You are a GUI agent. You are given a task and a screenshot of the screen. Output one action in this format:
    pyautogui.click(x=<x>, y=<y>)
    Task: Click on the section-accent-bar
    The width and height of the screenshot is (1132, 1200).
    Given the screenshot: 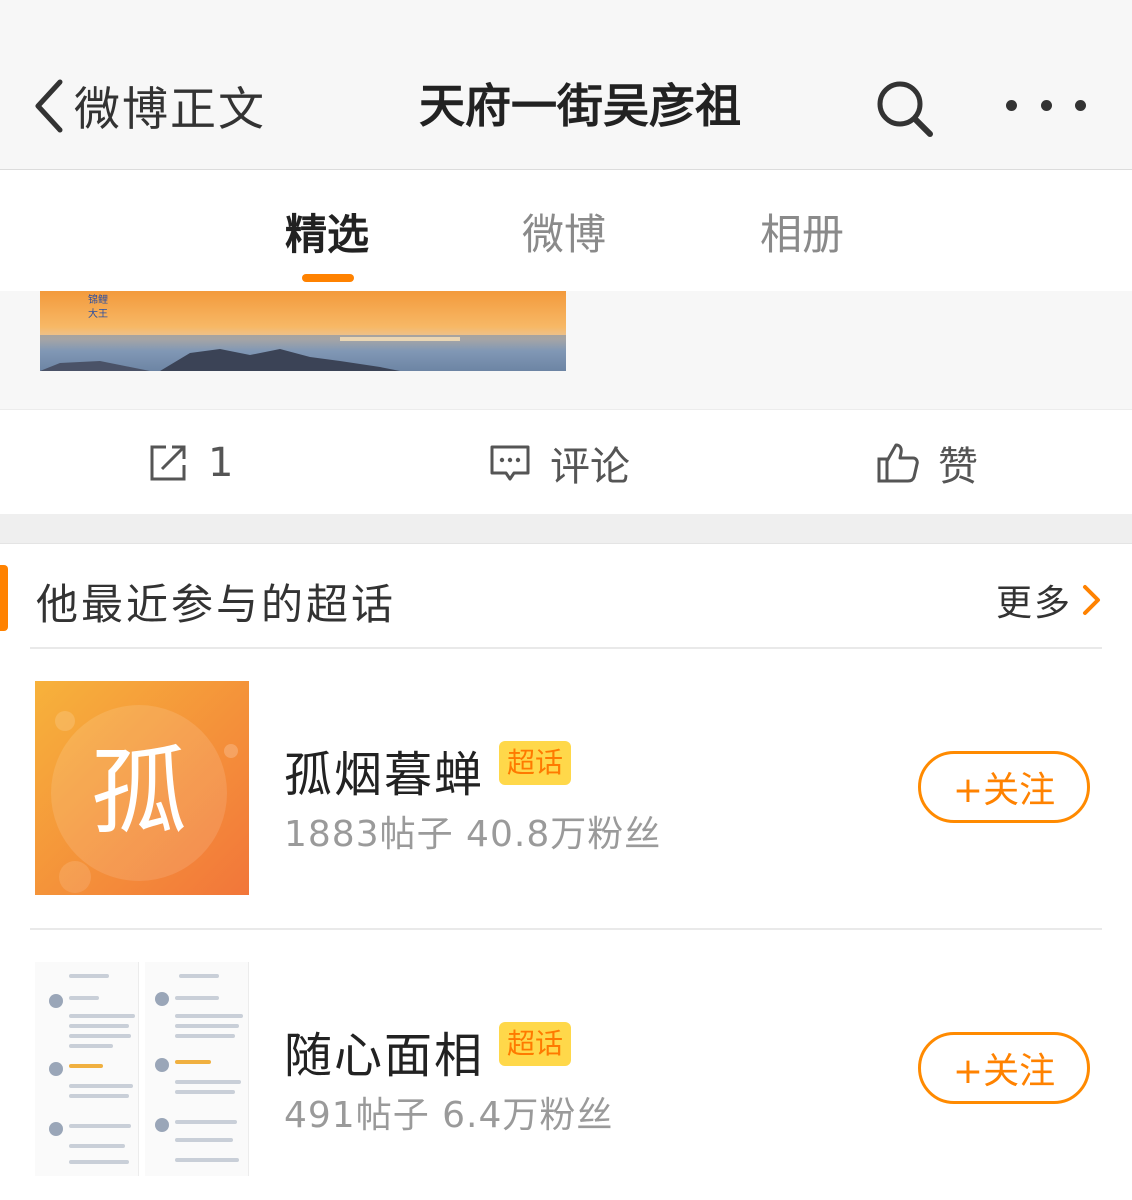 What is the action you would take?
    pyautogui.click(x=4, y=598)
    